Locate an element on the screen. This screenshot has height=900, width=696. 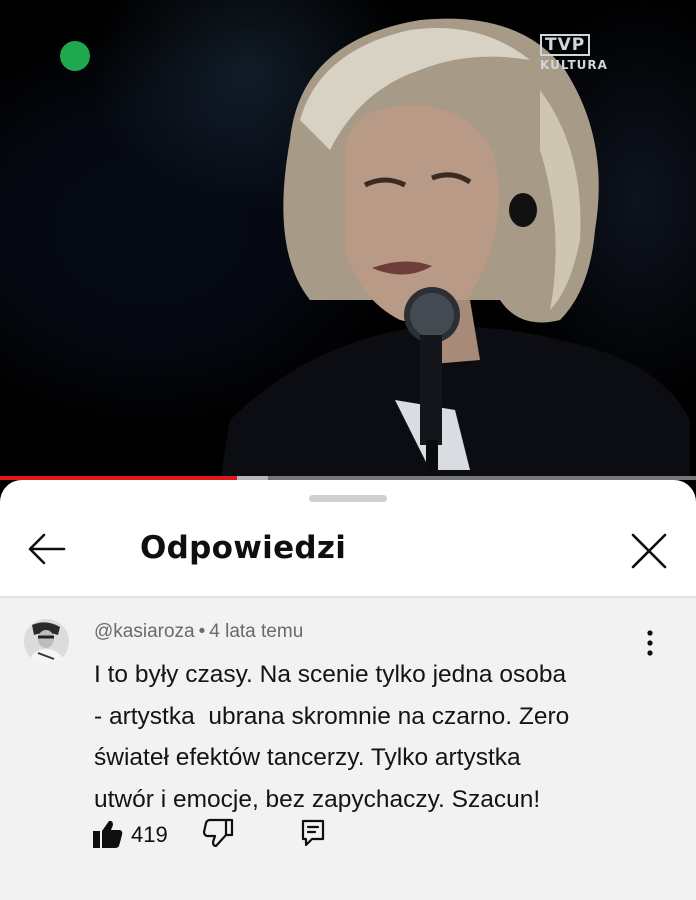
avatar is located at coordinates (46, 641).